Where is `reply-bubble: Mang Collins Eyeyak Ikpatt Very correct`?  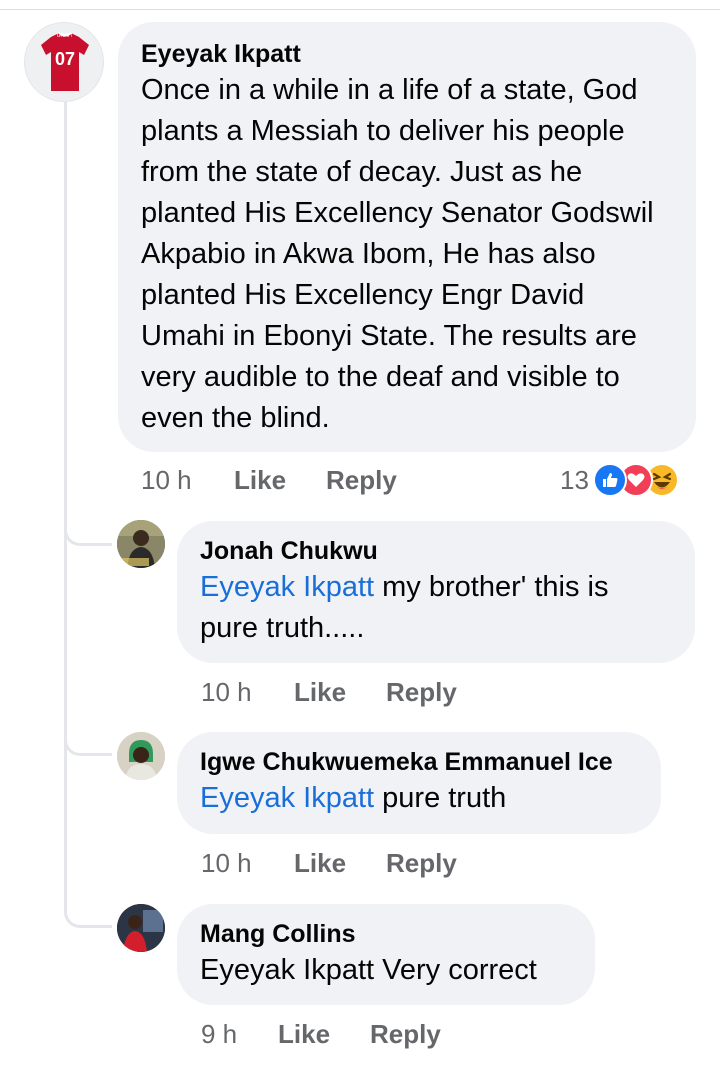 reply-bubble: Mang Collins Eyeyak Ikpatt Very correct is located at coordinates (386, 954).